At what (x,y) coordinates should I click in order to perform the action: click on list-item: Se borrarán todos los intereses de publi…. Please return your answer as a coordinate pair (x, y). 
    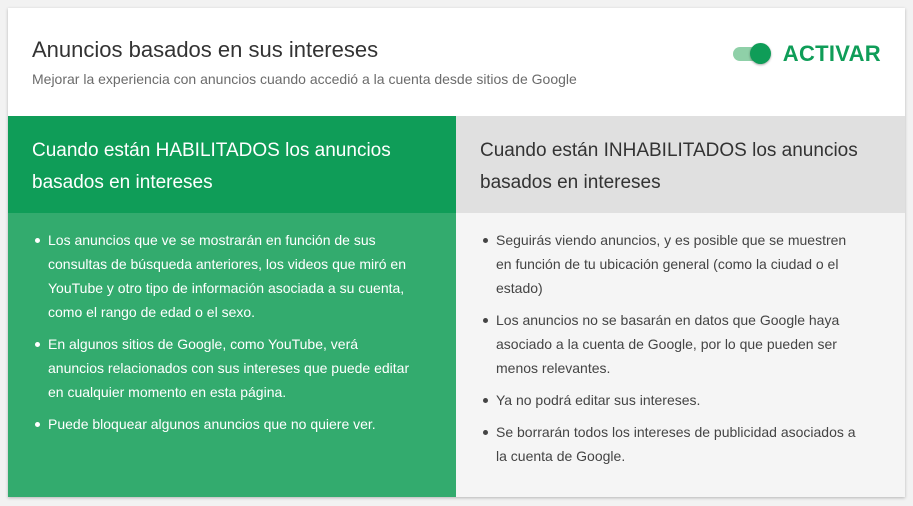
    Looking at the image, I should click on (680, 444).